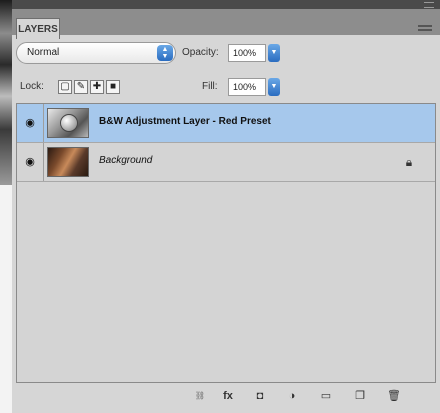 The width and height of the screenshot is (440, 413). Describe the element at coordinates (200, 52) in the screenshot. I see `opacity-label: Opacity:` at that location.